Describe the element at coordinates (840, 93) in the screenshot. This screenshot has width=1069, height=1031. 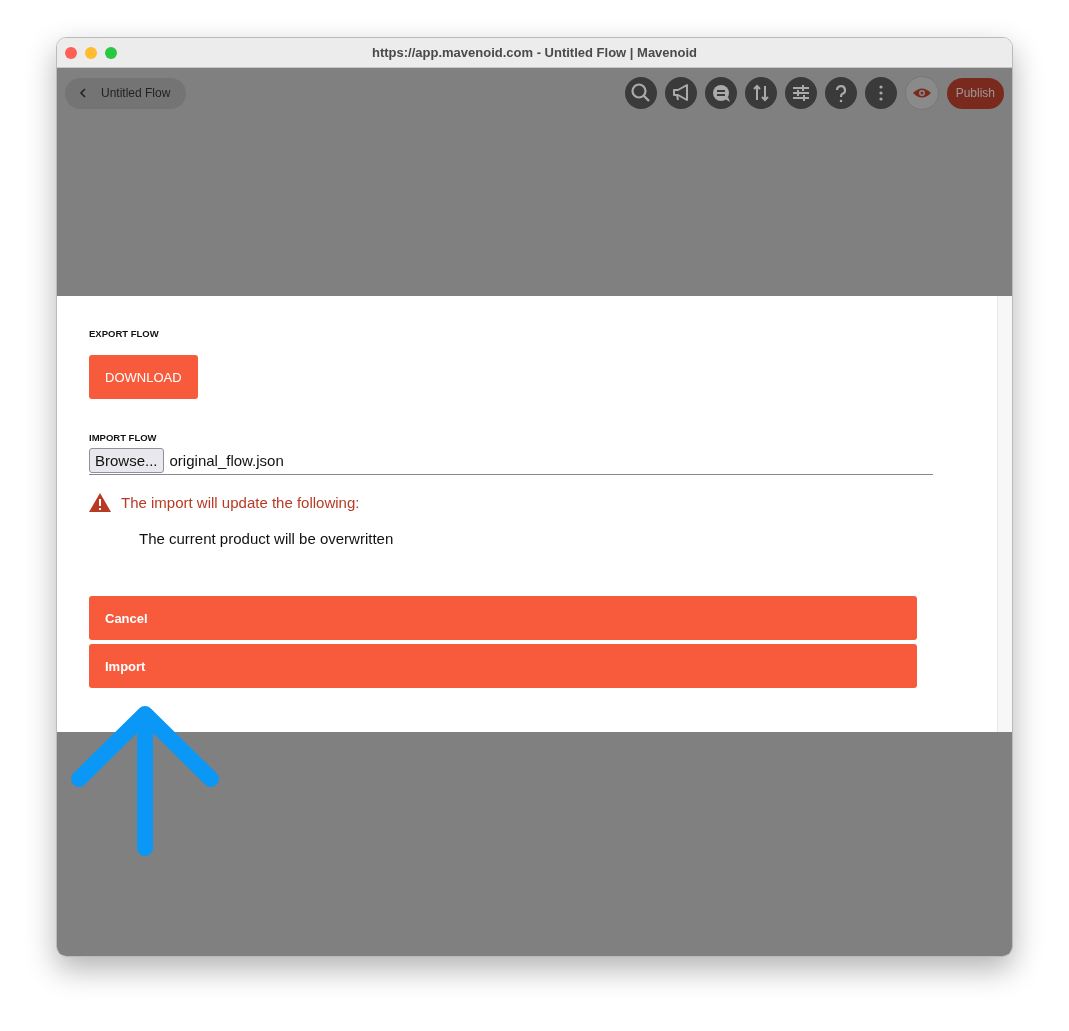
I see `help-button` at that location.